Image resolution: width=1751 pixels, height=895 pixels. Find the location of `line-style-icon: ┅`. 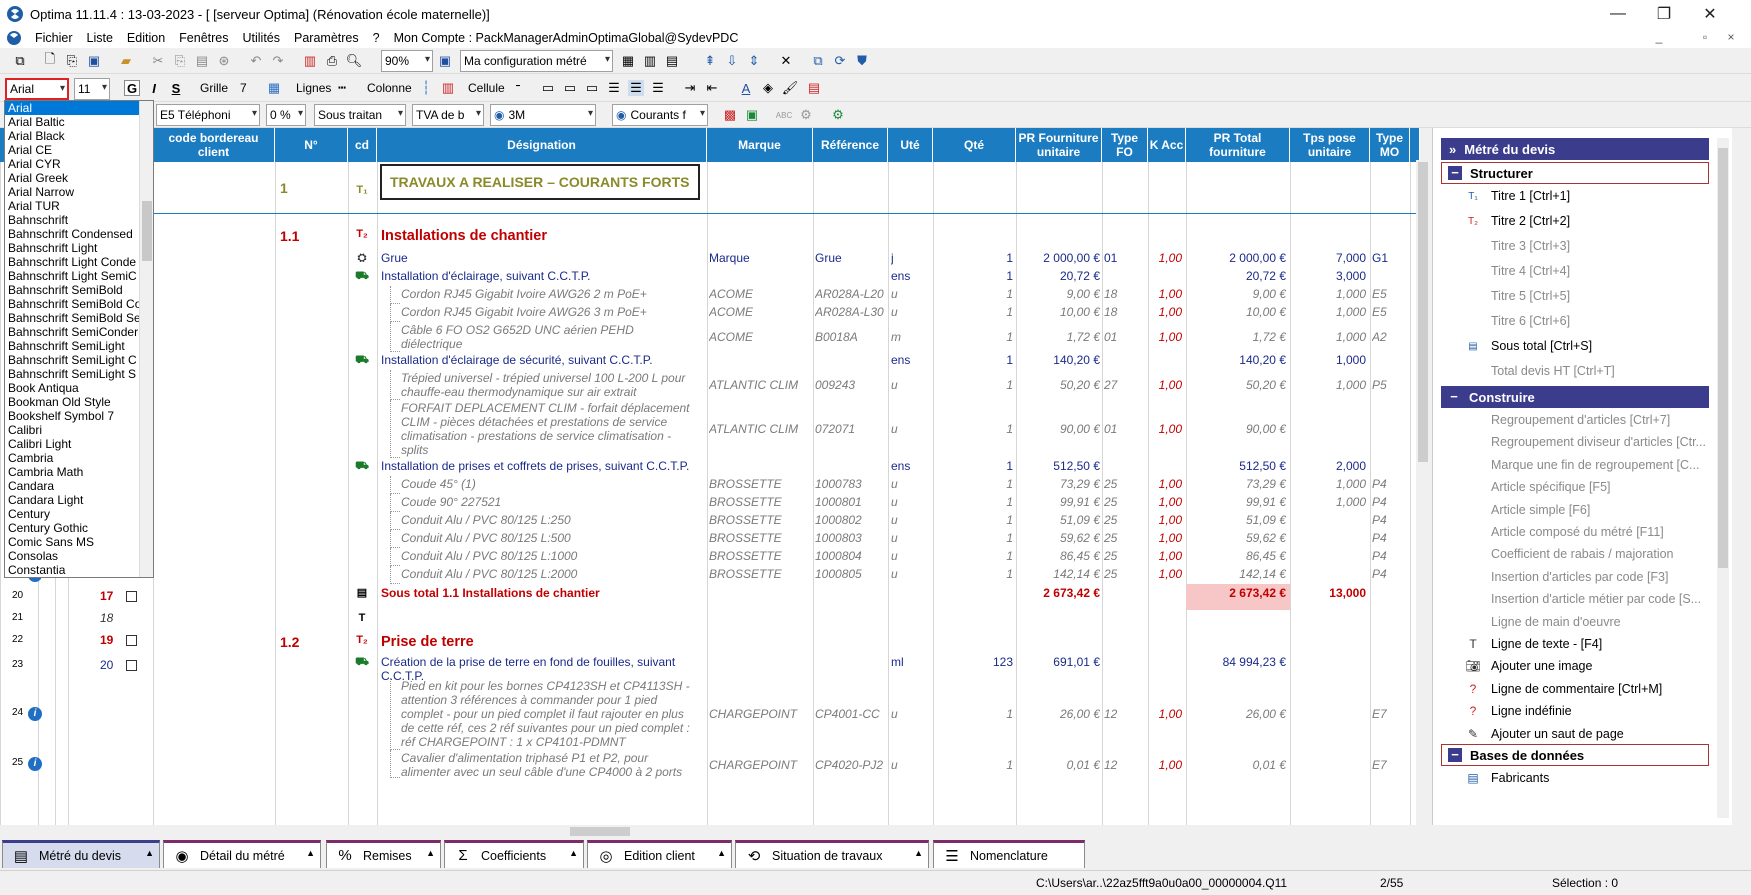

line-style-icon: ┅ is located at coordinates (342, 88).